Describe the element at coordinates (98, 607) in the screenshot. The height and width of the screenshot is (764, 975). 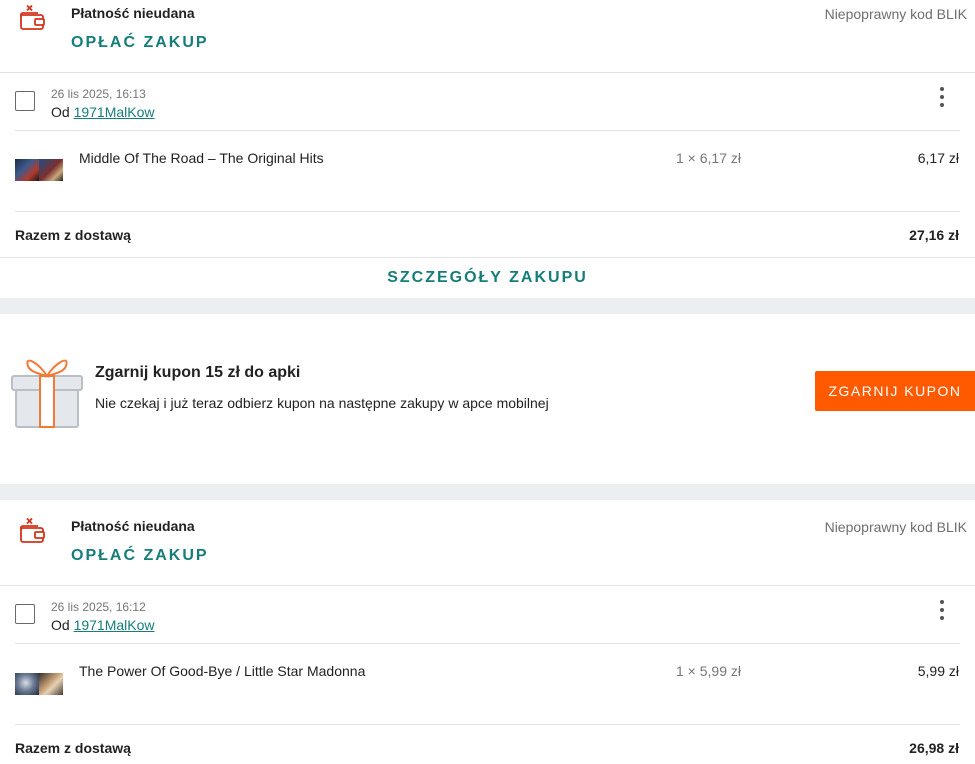
I see `order-date: 26 lis 2025, 16:12` at that location.